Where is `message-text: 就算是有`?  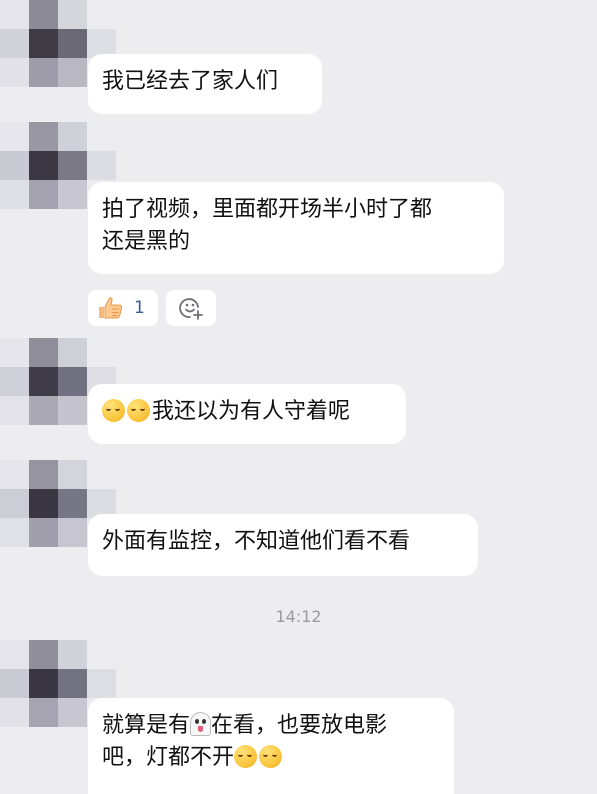
message-text: 就算是有 is located at coordinates (146, 725).